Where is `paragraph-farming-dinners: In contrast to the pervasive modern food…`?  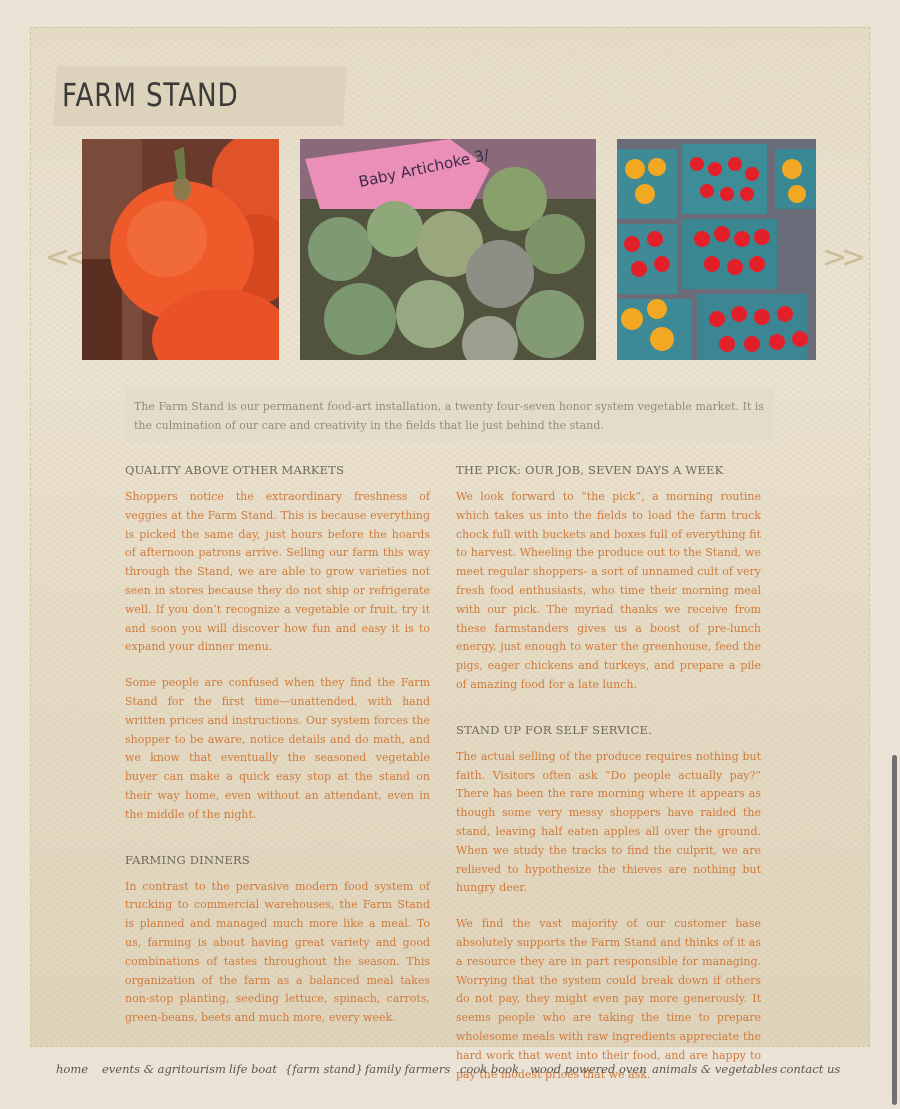 paragraph-farming-dinners: In contrast to the pervasive modern food… is located at coordinates (277, 952).